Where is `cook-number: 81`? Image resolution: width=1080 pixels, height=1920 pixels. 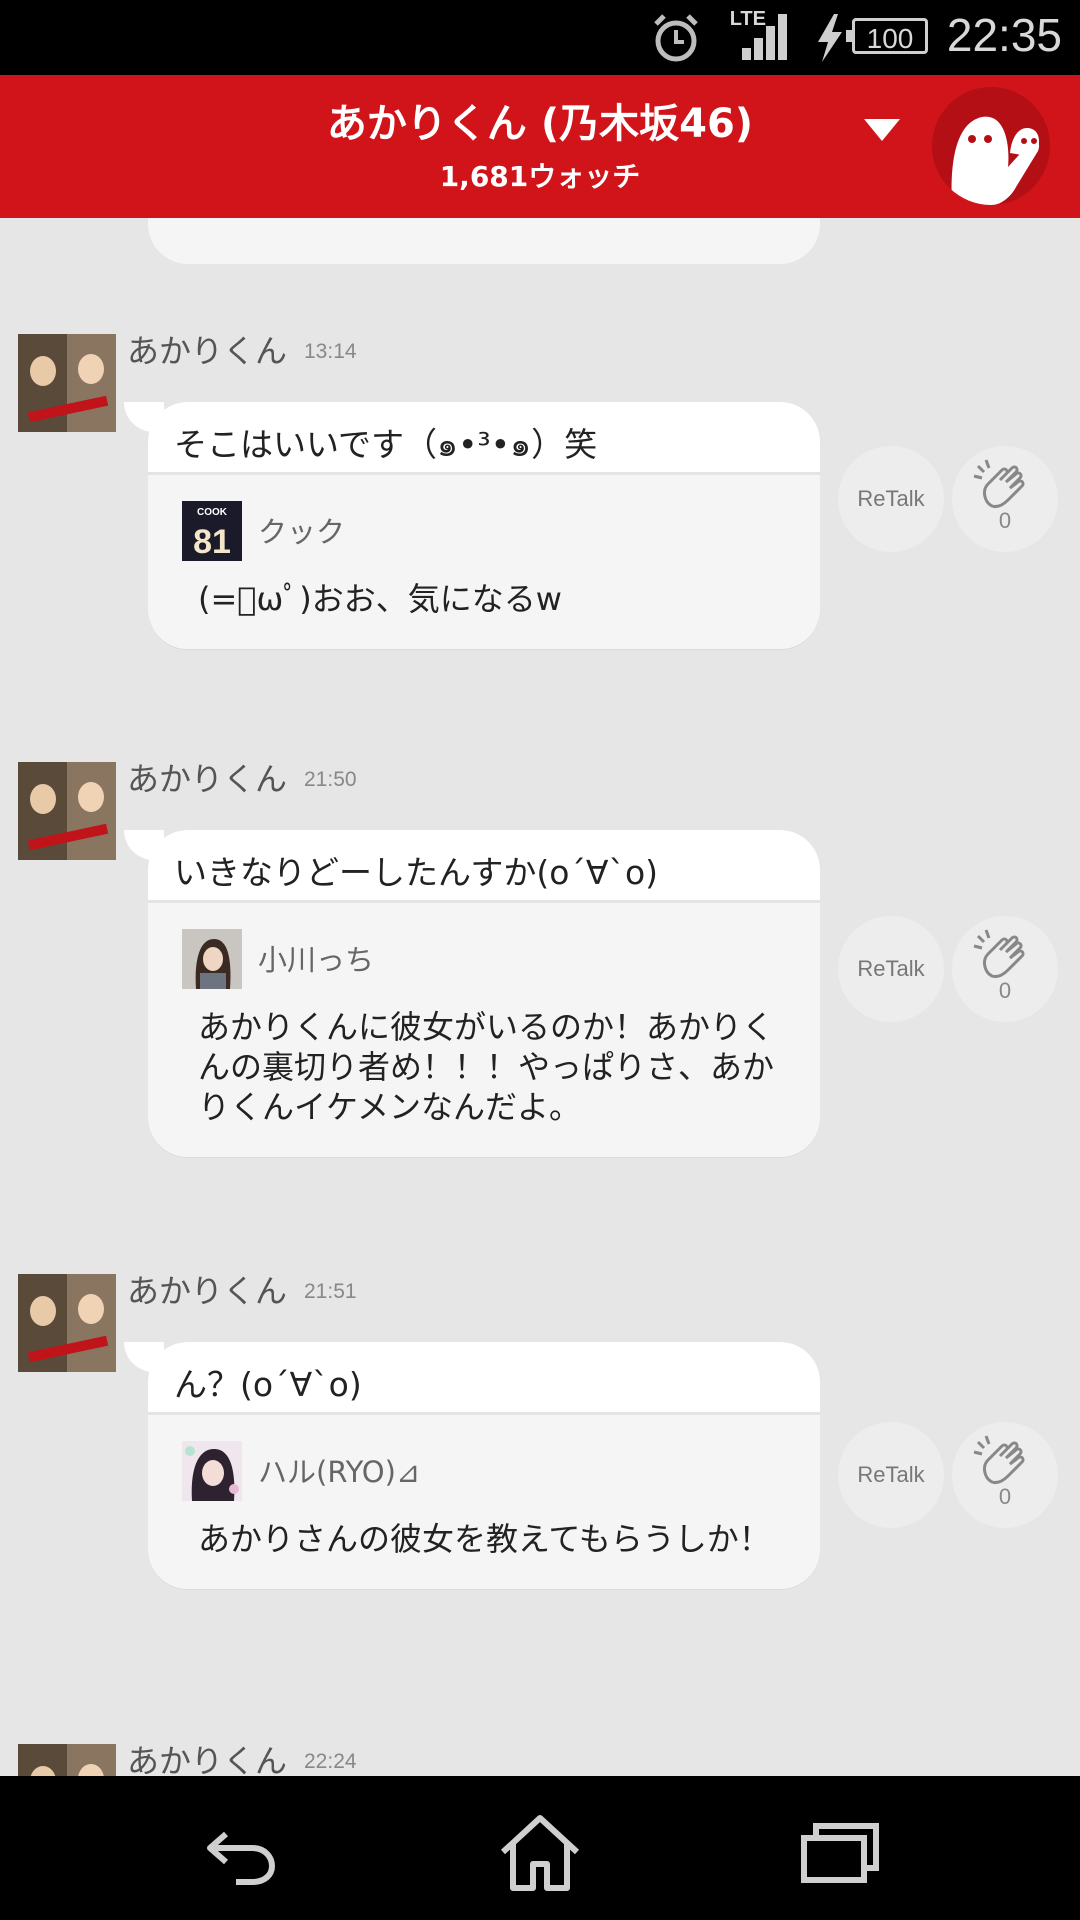 cook-number: 81 is located at coordinates (212, 542).